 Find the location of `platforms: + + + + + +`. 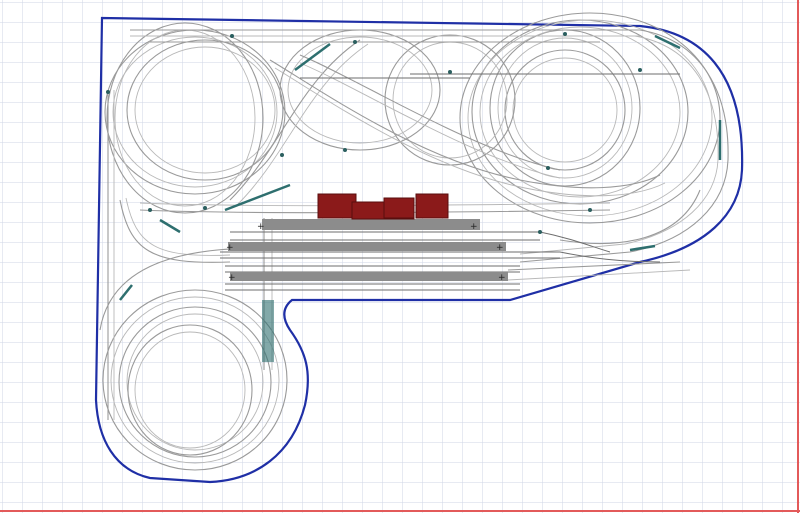

platforms: + + + + + + is located at coordinates (367, 251).